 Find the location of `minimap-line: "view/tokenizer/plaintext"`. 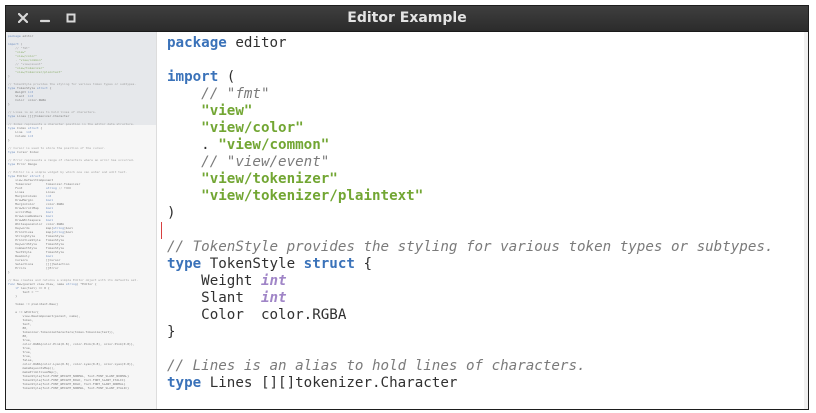

minimap-line: "view/tokenizer/plaintext" is located at coordinates (35, 72).